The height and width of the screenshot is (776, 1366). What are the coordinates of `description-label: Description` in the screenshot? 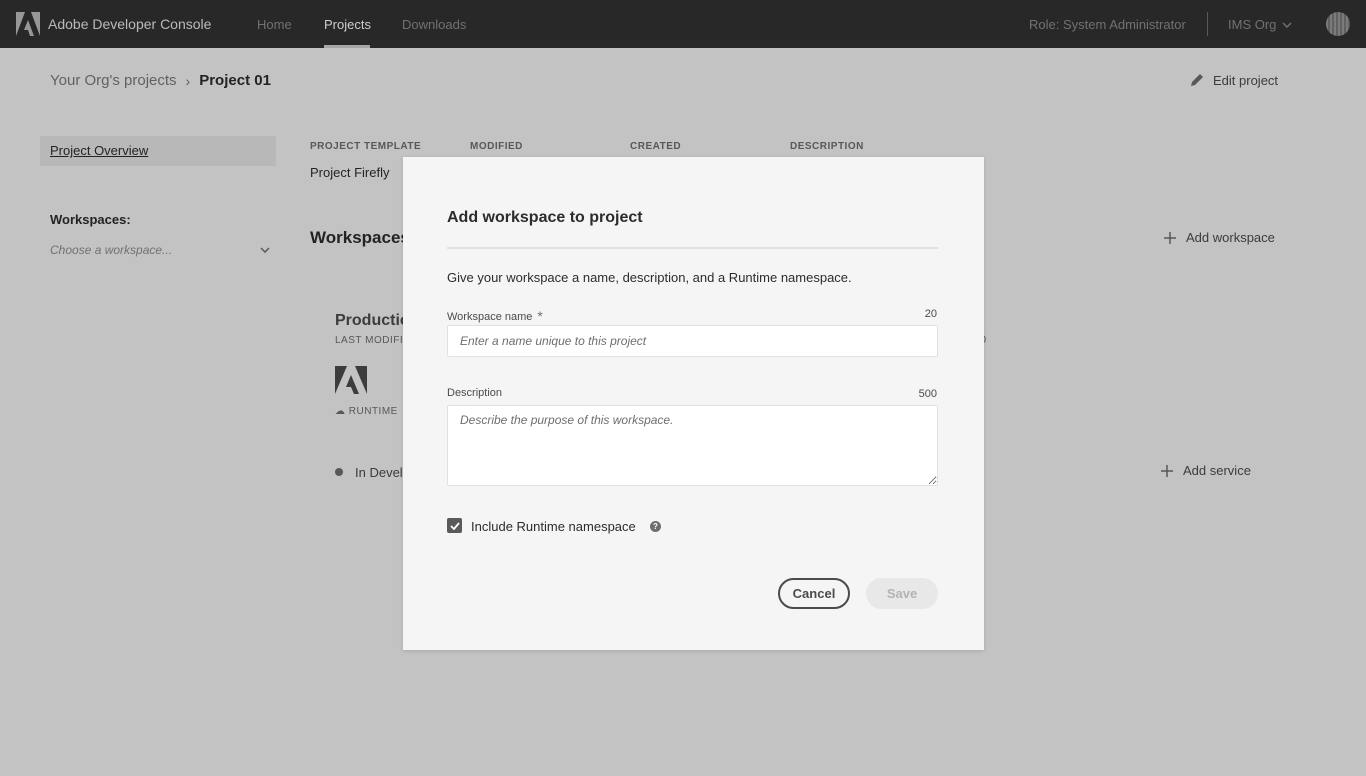 It's located at (475, 393).